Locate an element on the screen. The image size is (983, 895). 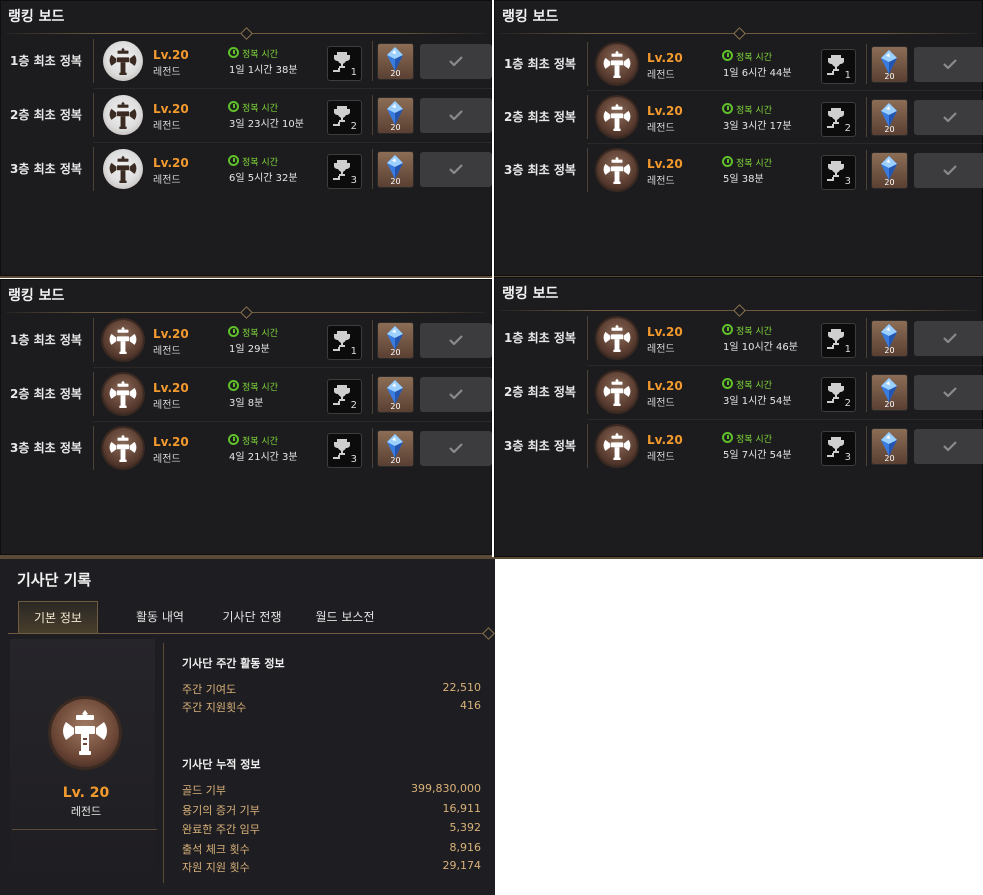
trophy-stairs-icon: 2 is located at coordinates (344, 117).